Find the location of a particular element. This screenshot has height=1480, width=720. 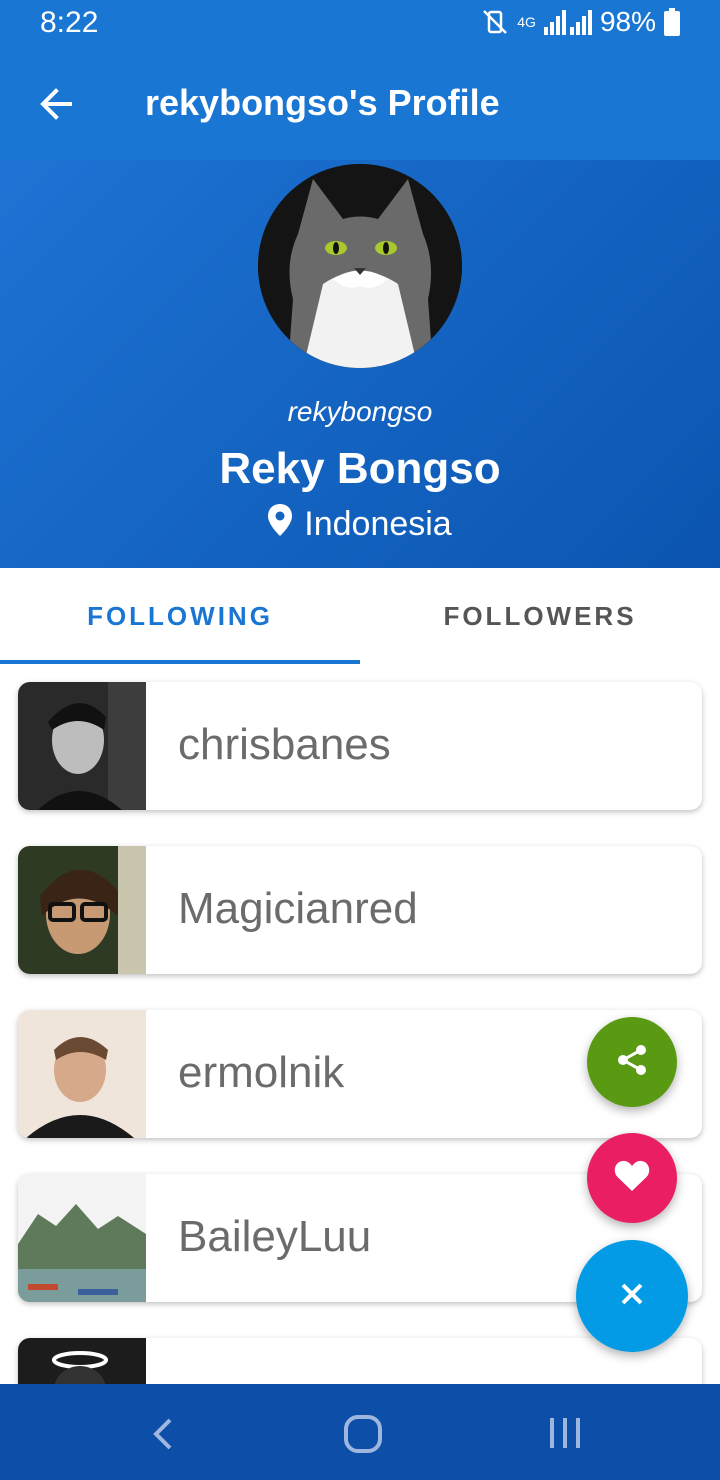

heart-icon is located at coordinates (632, 1178).